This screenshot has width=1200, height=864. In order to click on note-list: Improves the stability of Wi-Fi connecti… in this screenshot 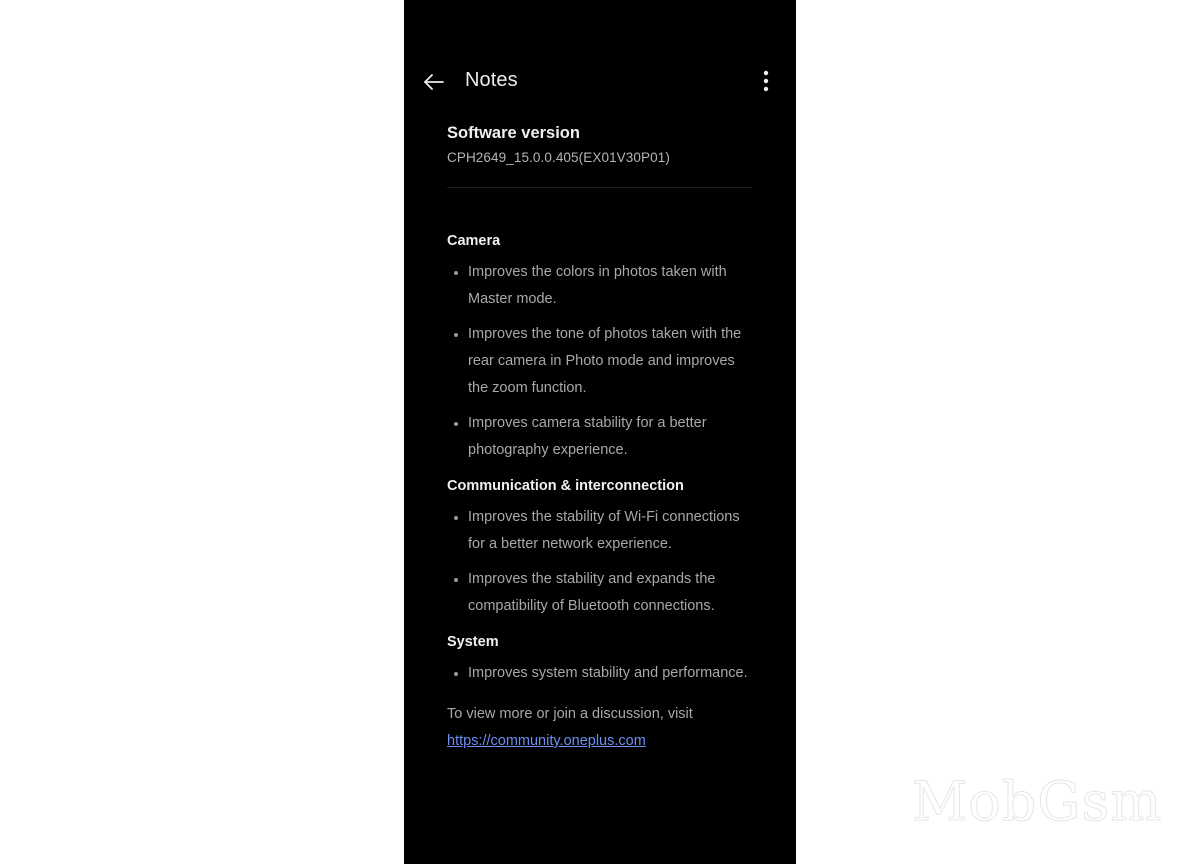, I will do `click(599, 562)`.